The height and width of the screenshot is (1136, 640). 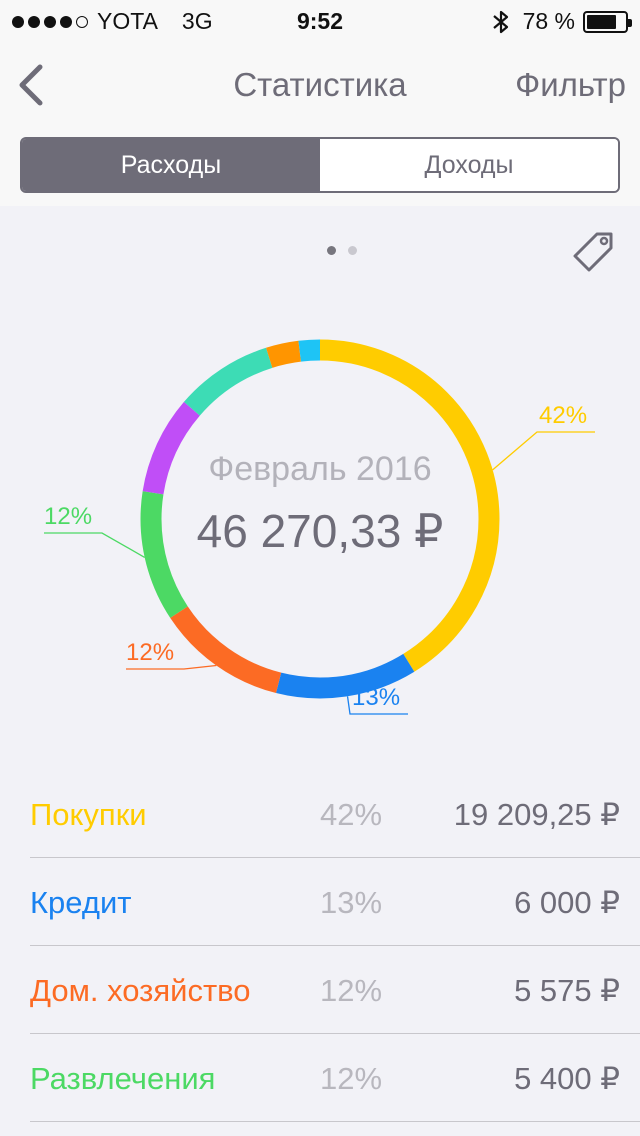 I want to click on category-amount: 5 400 ₽, so click(x=567, y=1078).